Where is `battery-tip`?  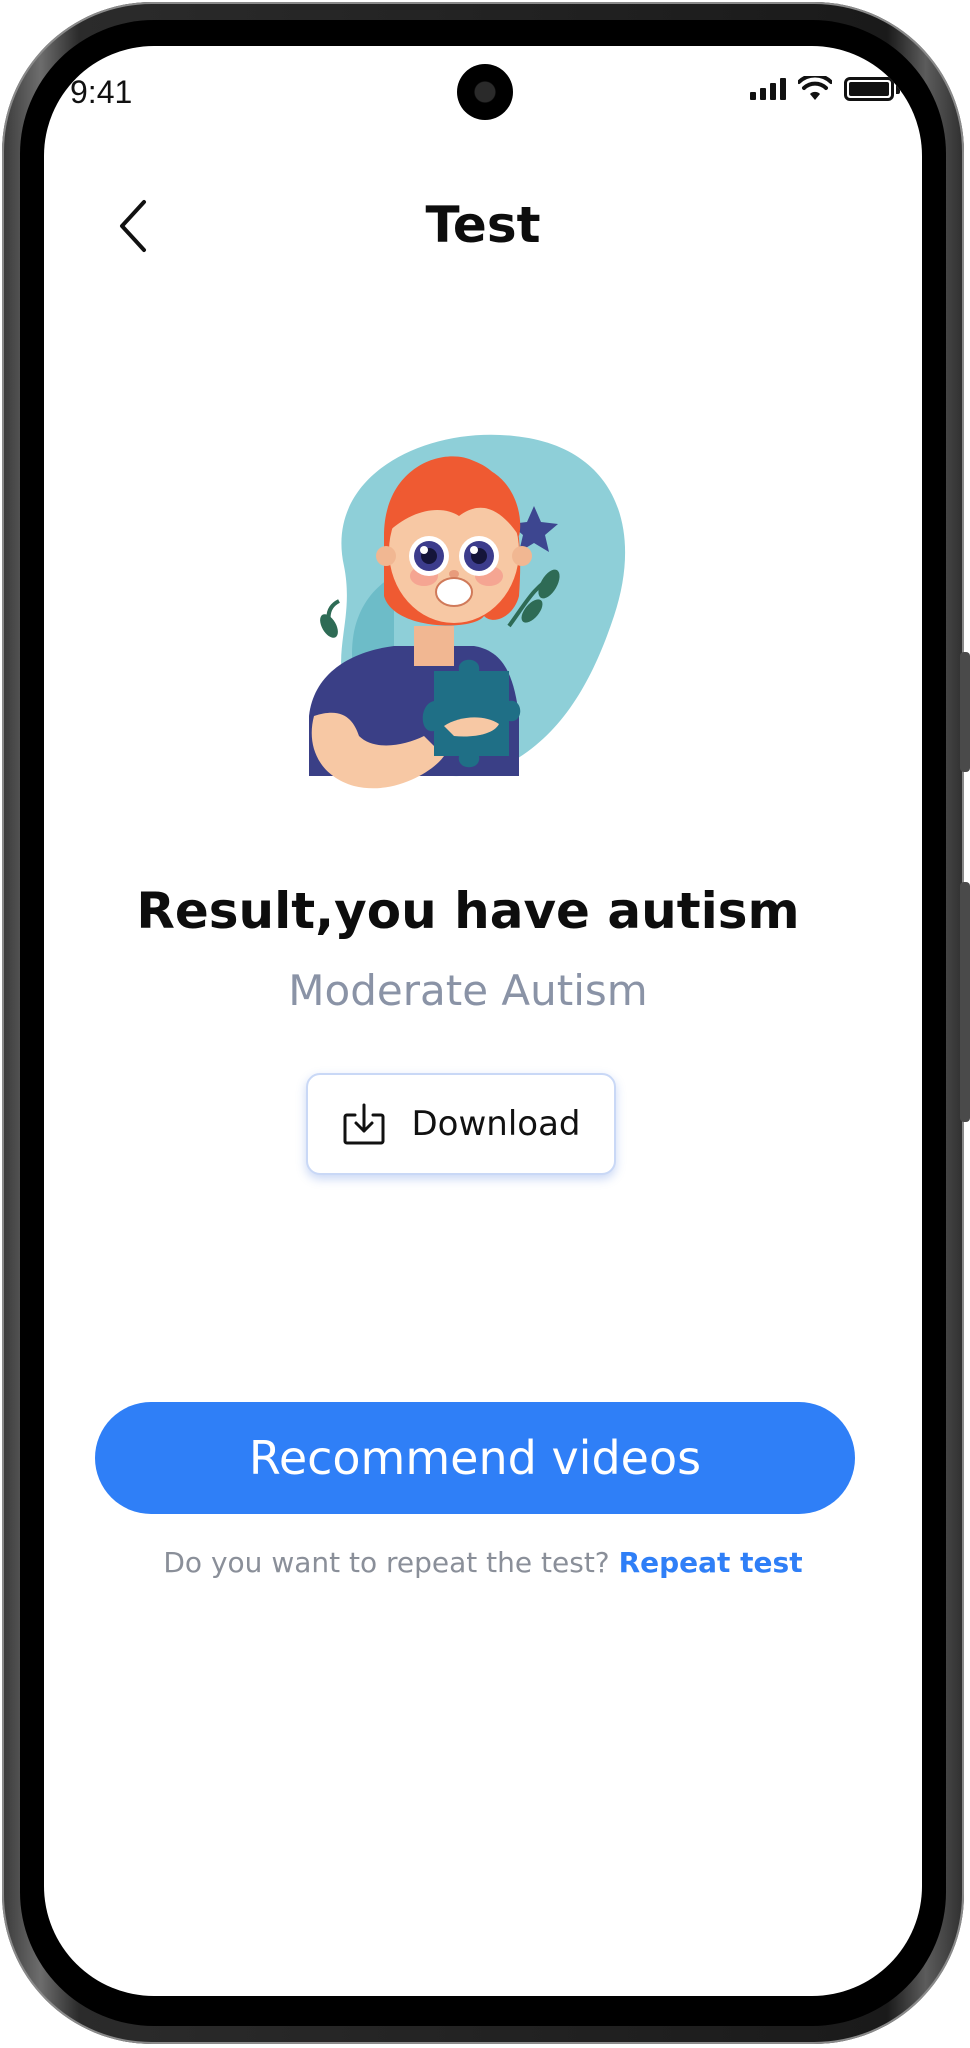 battery-tip is located at coordinates (898, 89).